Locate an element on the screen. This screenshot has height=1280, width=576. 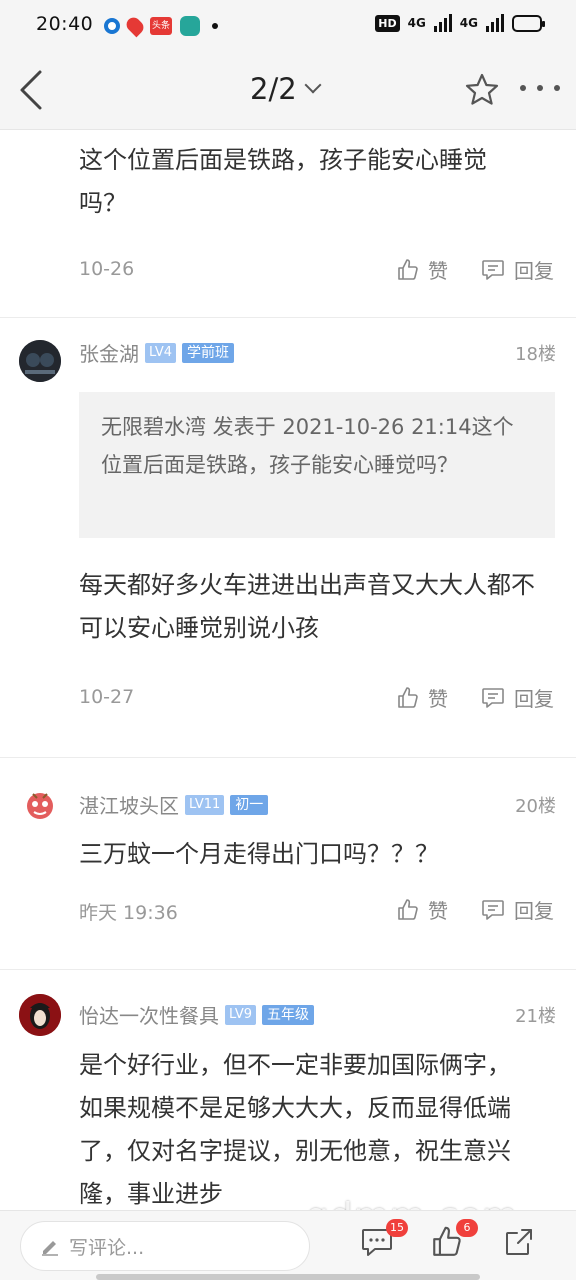
comment-item: 这个位置后面是铁路，孩子能安心睡觉吗？ 10-26 赞 回复 is located at coordinates (288, 224).